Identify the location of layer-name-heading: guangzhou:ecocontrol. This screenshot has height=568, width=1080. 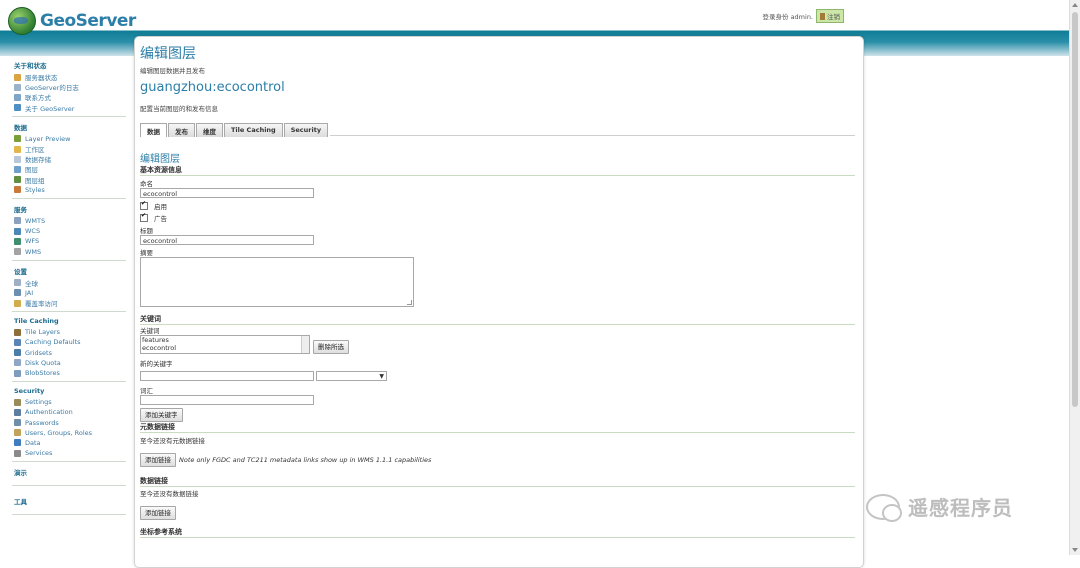
(212, 87).